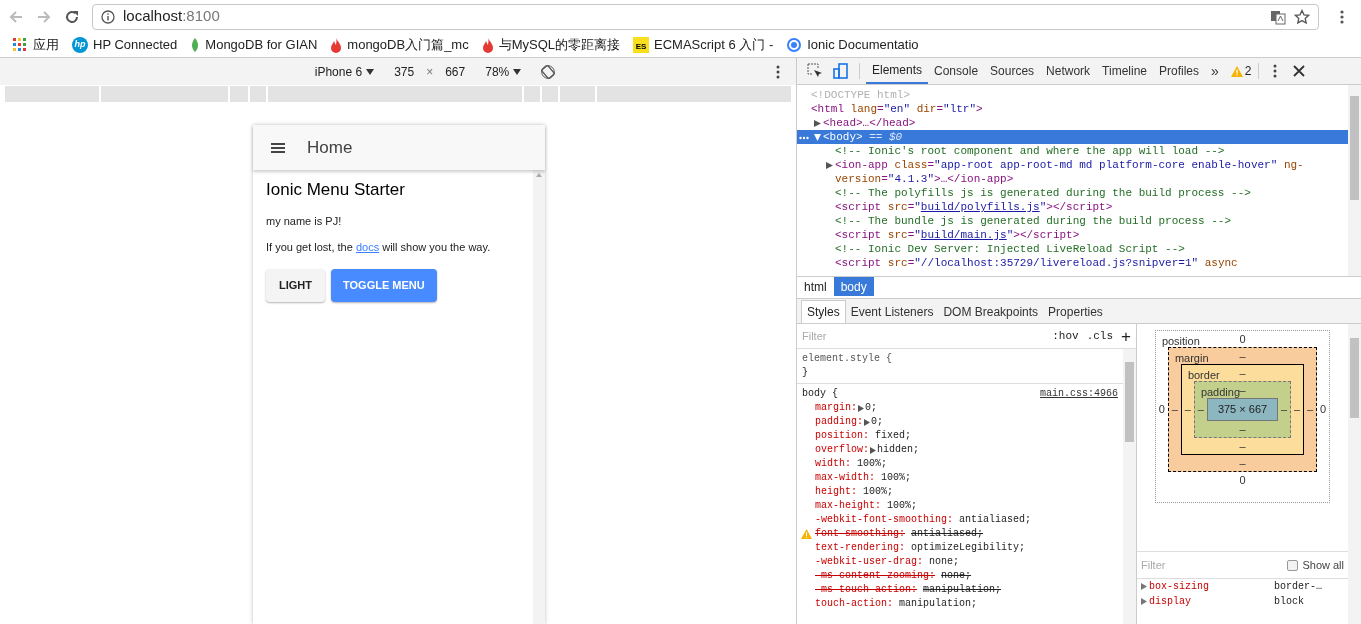  Describe the element at coordinates (901, 109) in the screenshot. I see `dom-node-text: <html lang="en" dir="ltr">` at that location.